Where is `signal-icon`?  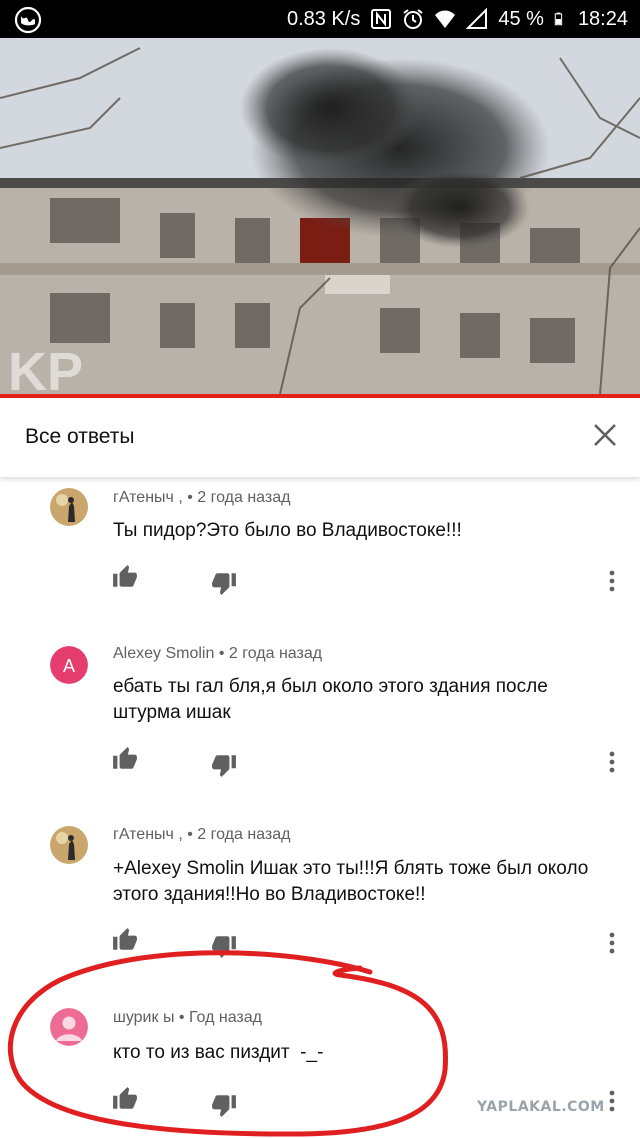 signal-icon is located at coordinates (477, 18).